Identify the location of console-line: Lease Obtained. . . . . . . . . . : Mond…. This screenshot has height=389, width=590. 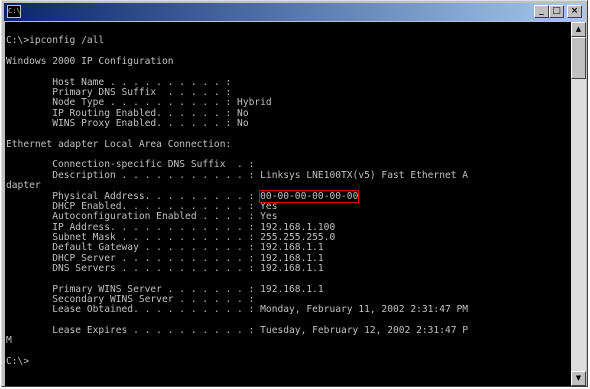
(237, 310).